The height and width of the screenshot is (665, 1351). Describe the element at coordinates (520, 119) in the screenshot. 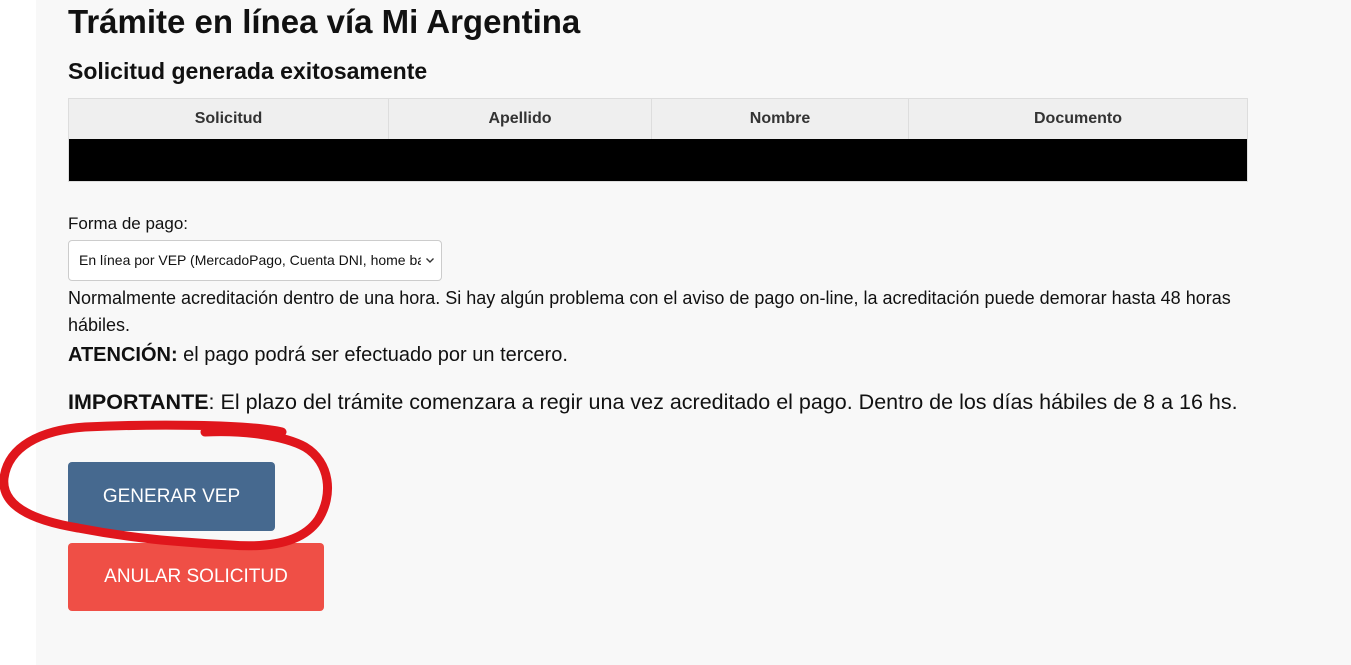

I see `column-header-apellido: Apellido` at that location.